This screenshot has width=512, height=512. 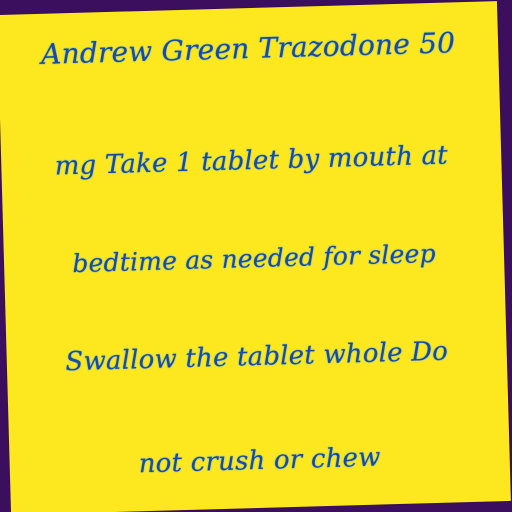 I want to click on note-line-3: bedtime as needed for sleep, so click(x=254, y=258).